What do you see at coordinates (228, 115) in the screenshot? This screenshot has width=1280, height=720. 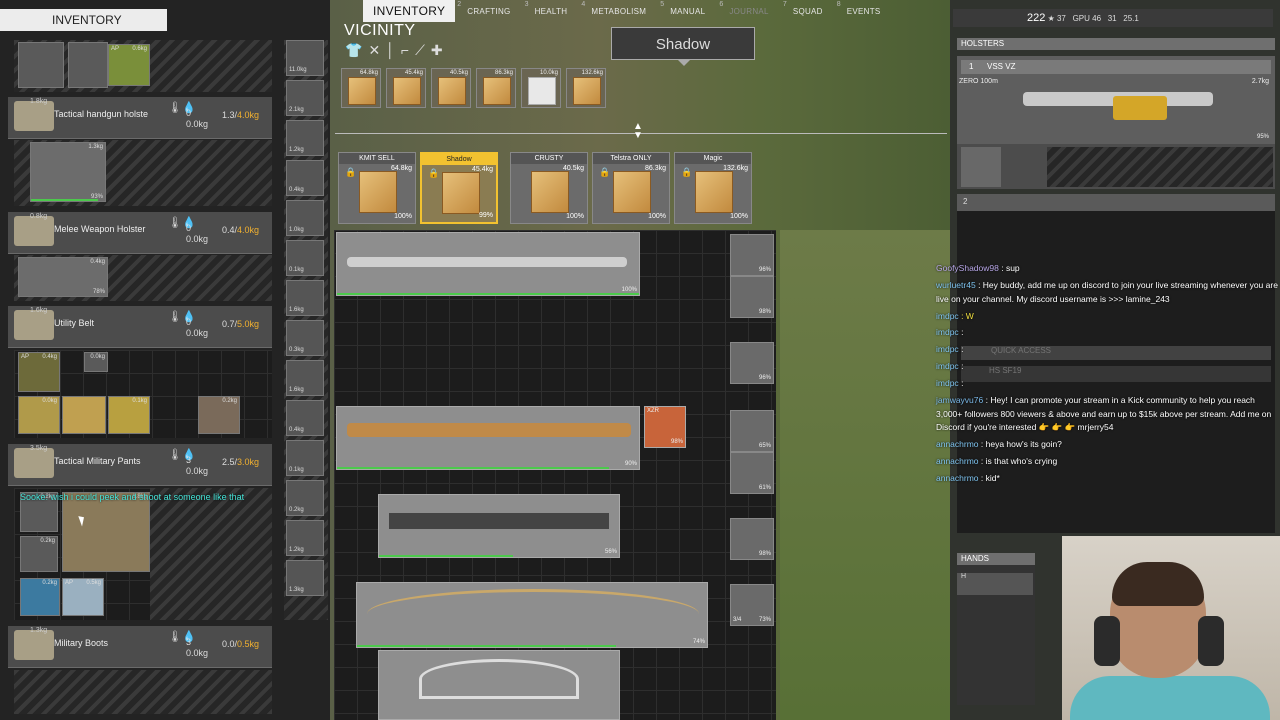 I see `cap-used: 1.3` at bounding box center [228, 115].